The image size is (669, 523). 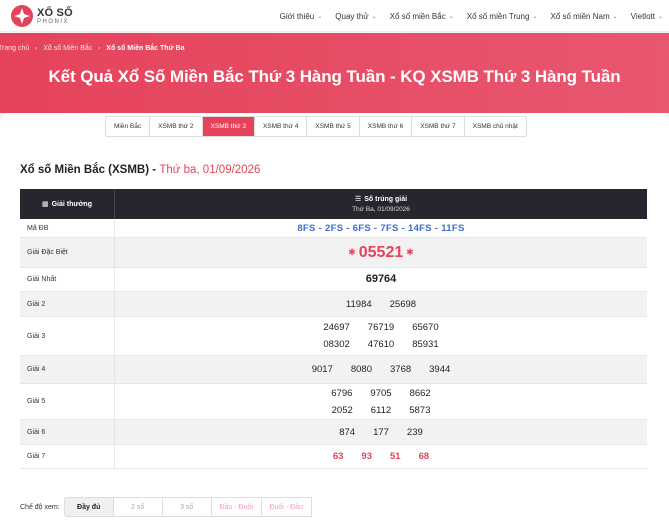 I want to click on nav-item-label: Xổ số miền Bắc, so click(x=417, y=16).